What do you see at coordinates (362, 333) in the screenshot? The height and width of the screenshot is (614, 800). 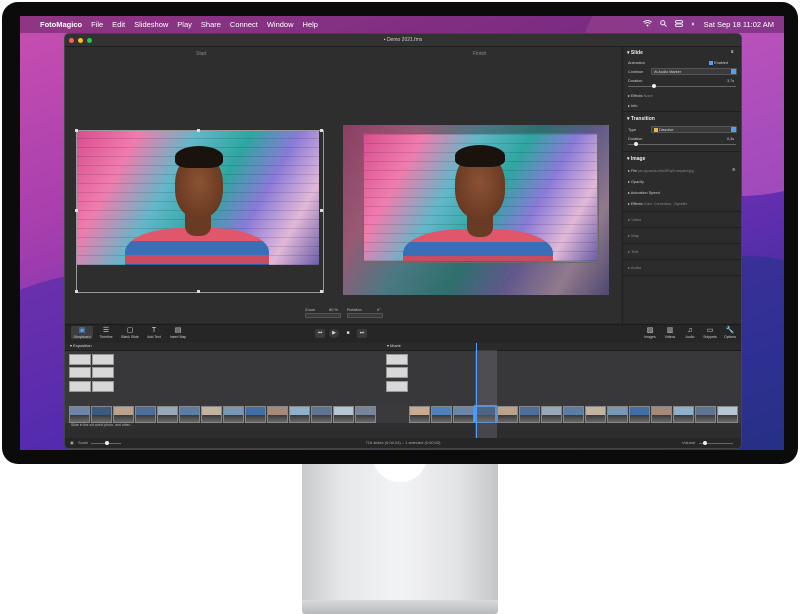 I see `next-button: ⏭` at bounding box center [362, 333].